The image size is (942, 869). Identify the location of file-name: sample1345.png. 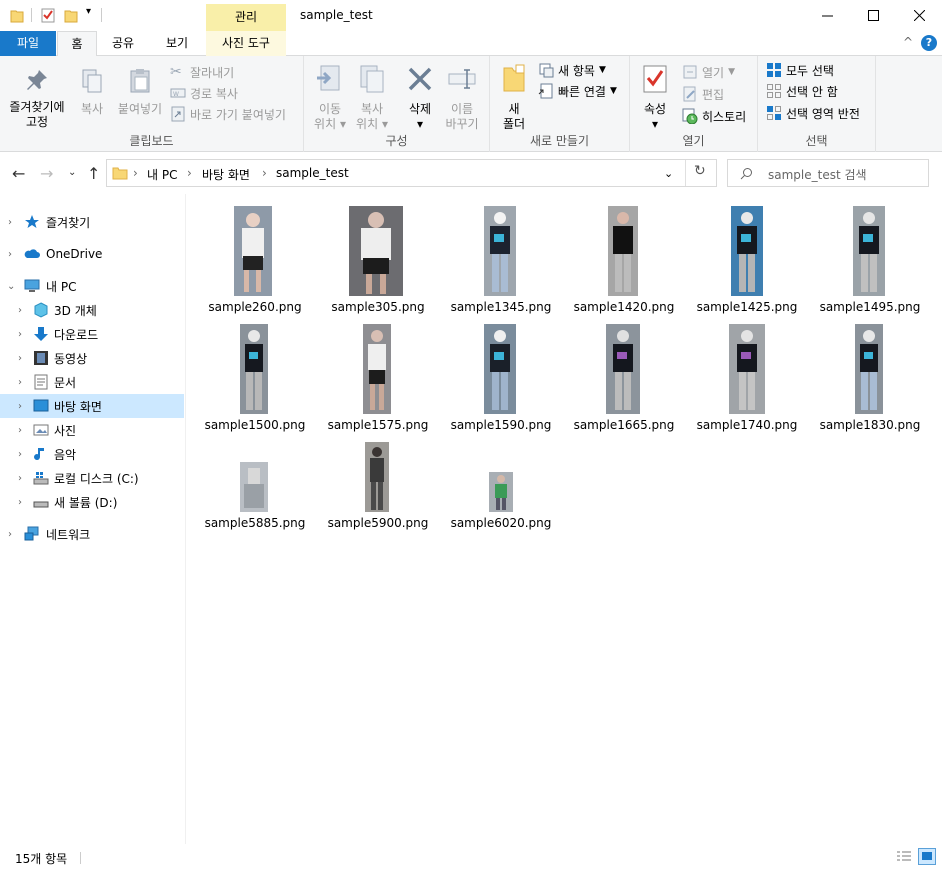
(501, 307).